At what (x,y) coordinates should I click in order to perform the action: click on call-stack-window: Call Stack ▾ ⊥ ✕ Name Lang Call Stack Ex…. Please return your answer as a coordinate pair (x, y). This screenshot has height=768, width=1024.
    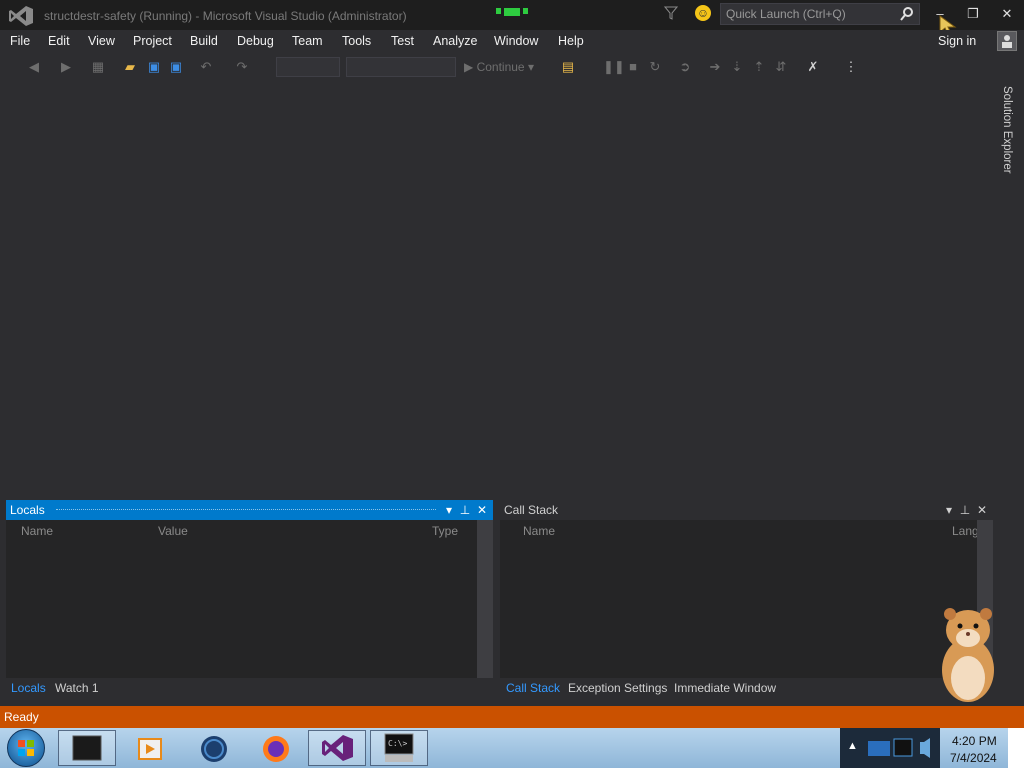
    Looking at the image, I should click on (746, 599).